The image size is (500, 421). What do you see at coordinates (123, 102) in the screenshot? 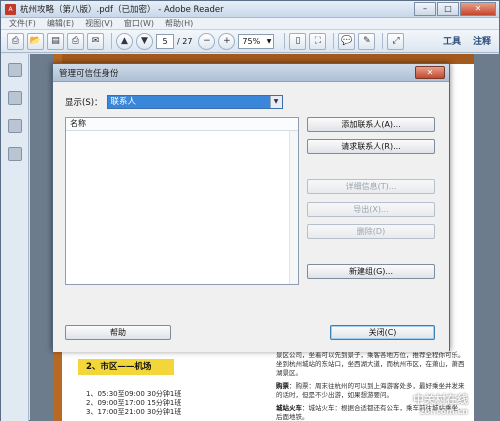
I see `show-value: 联系人` at bounding box center [123, 102].